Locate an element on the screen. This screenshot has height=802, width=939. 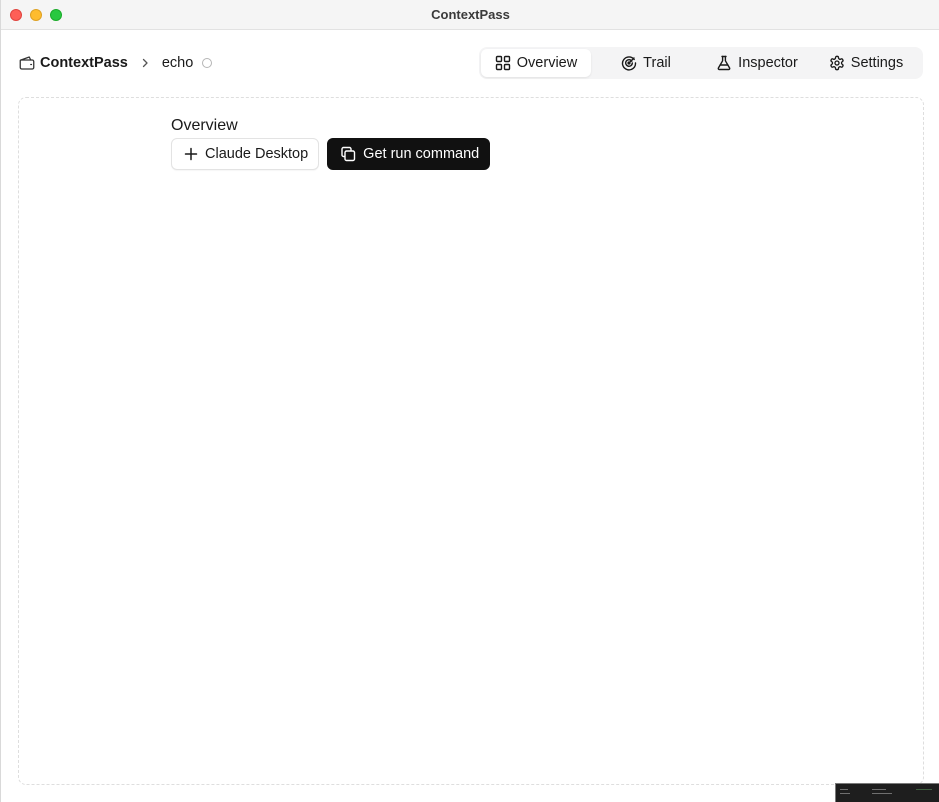
title-bar: ContextPass is located at coordinates (470, 15).